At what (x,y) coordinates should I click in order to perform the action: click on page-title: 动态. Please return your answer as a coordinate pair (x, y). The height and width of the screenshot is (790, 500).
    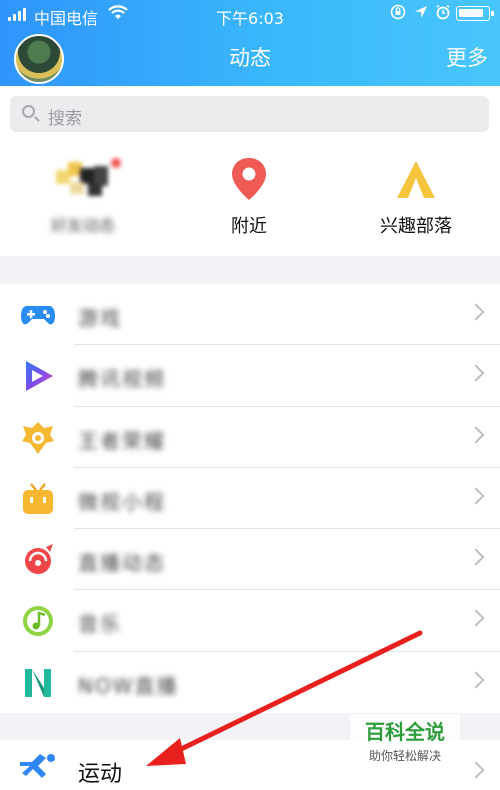
    Looking at the image, I should click on (250, 58).